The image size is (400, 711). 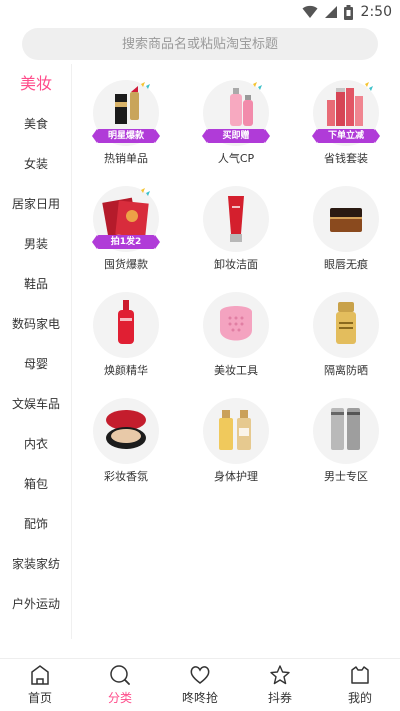 I want to click on grid-item-stock-up: 拍1发2 囤货爆款, so click(x=126, y=222).